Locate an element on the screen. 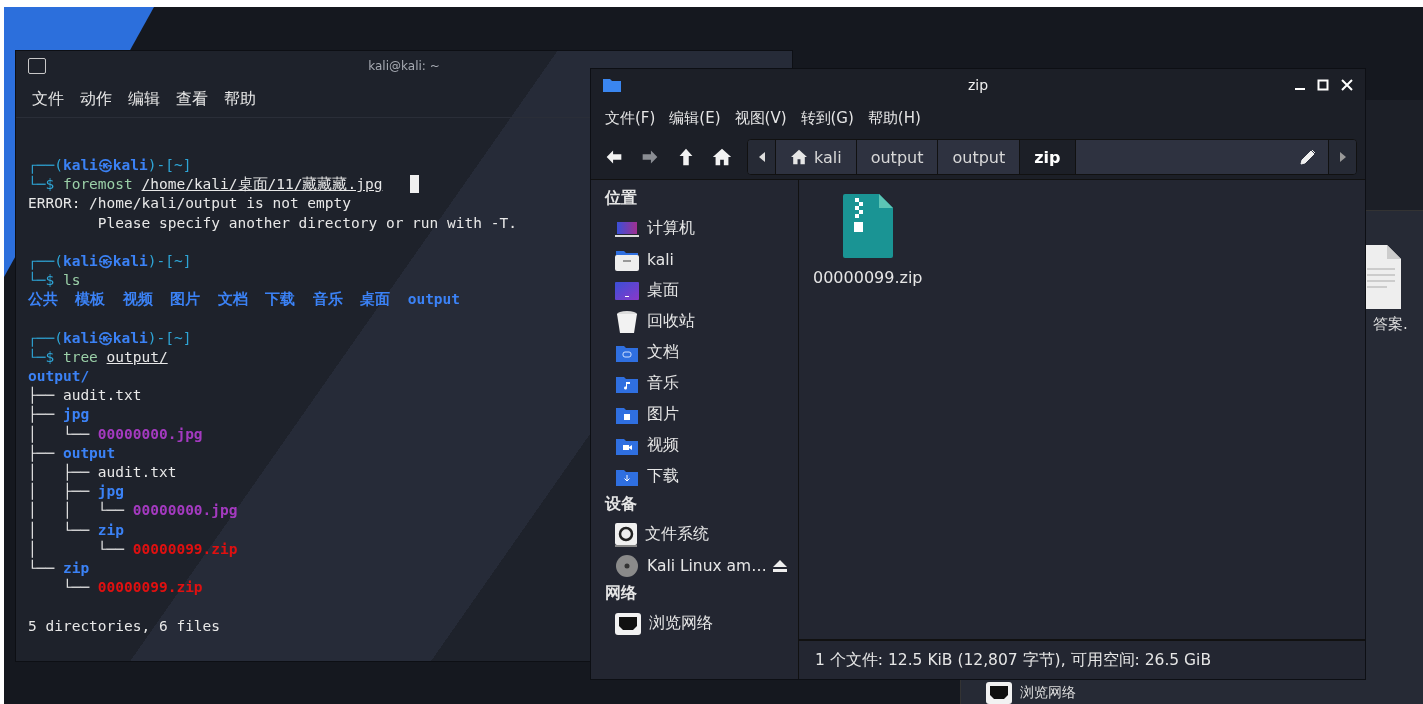  terminal-line: └── zip is located at coordinates (59, 567).